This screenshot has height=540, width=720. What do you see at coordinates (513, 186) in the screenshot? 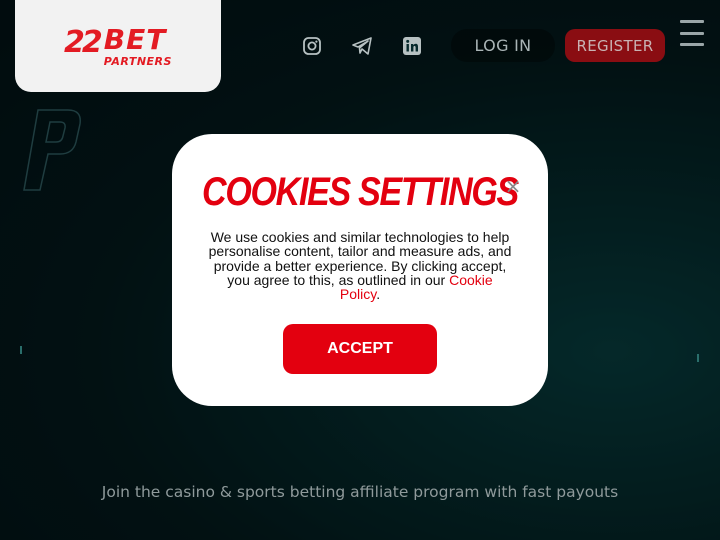
I see `close-icon: ×` at bounding box center [513, 186].